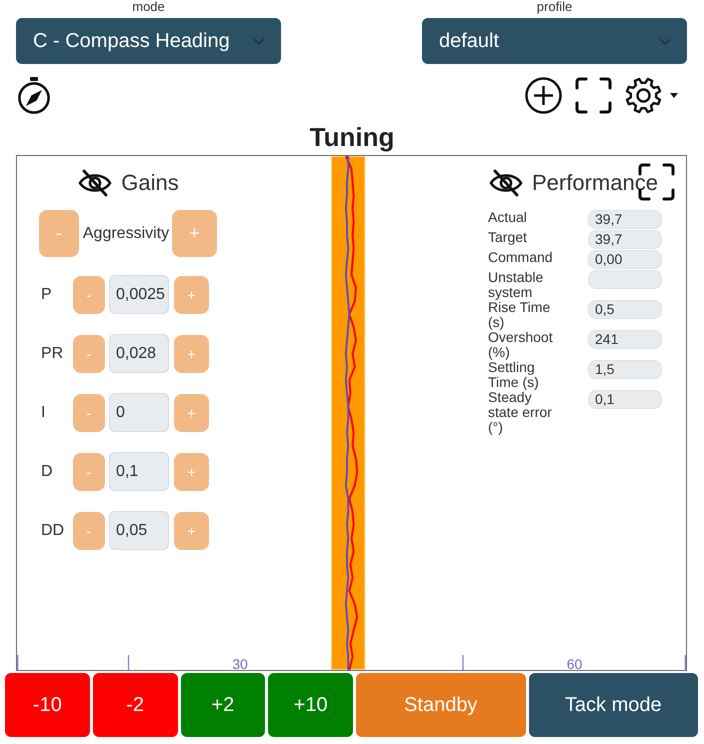  Describe the element at coordinates (139, 353) in the screenshot. I see `gain-value-field: 0,028` at that location.